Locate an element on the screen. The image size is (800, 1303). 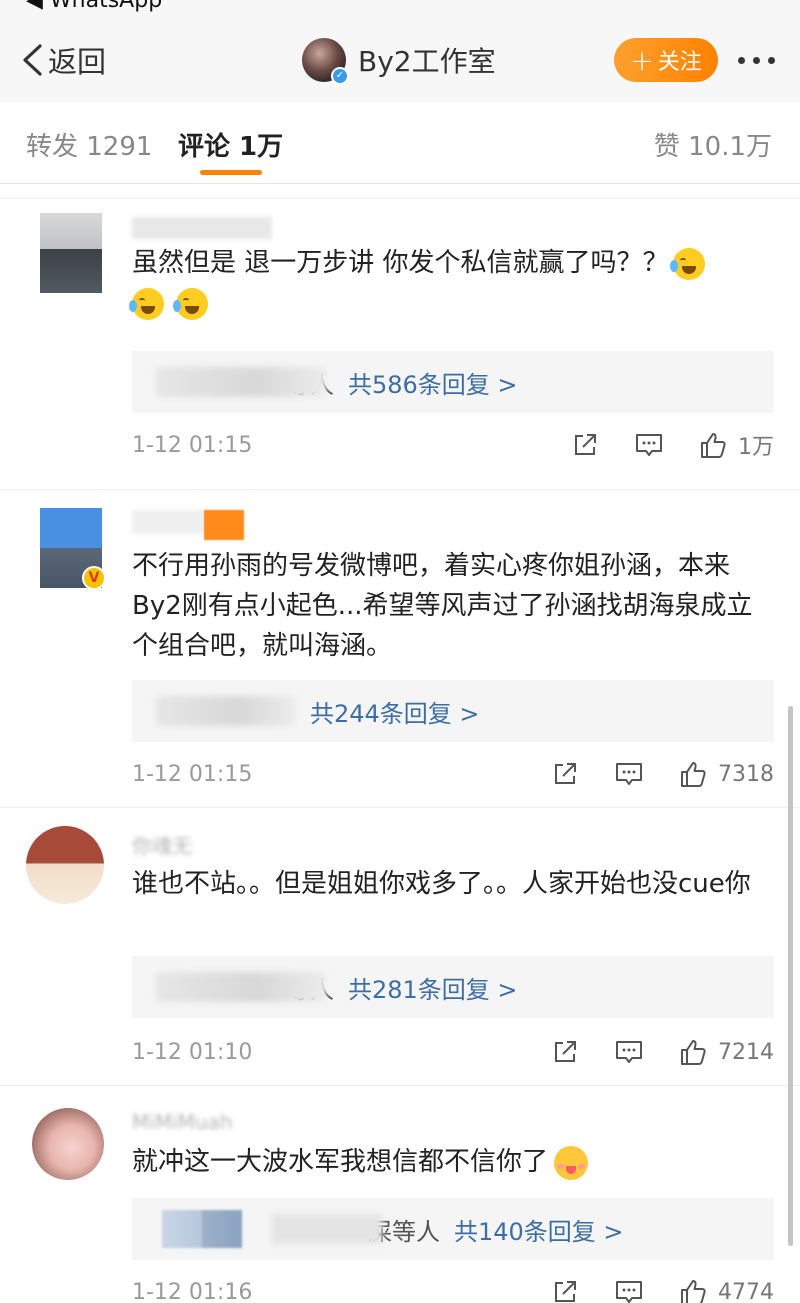
tab-bar: 转发 1291 评论 1万 赞 10.1万 is located at coordinates (400, 143).